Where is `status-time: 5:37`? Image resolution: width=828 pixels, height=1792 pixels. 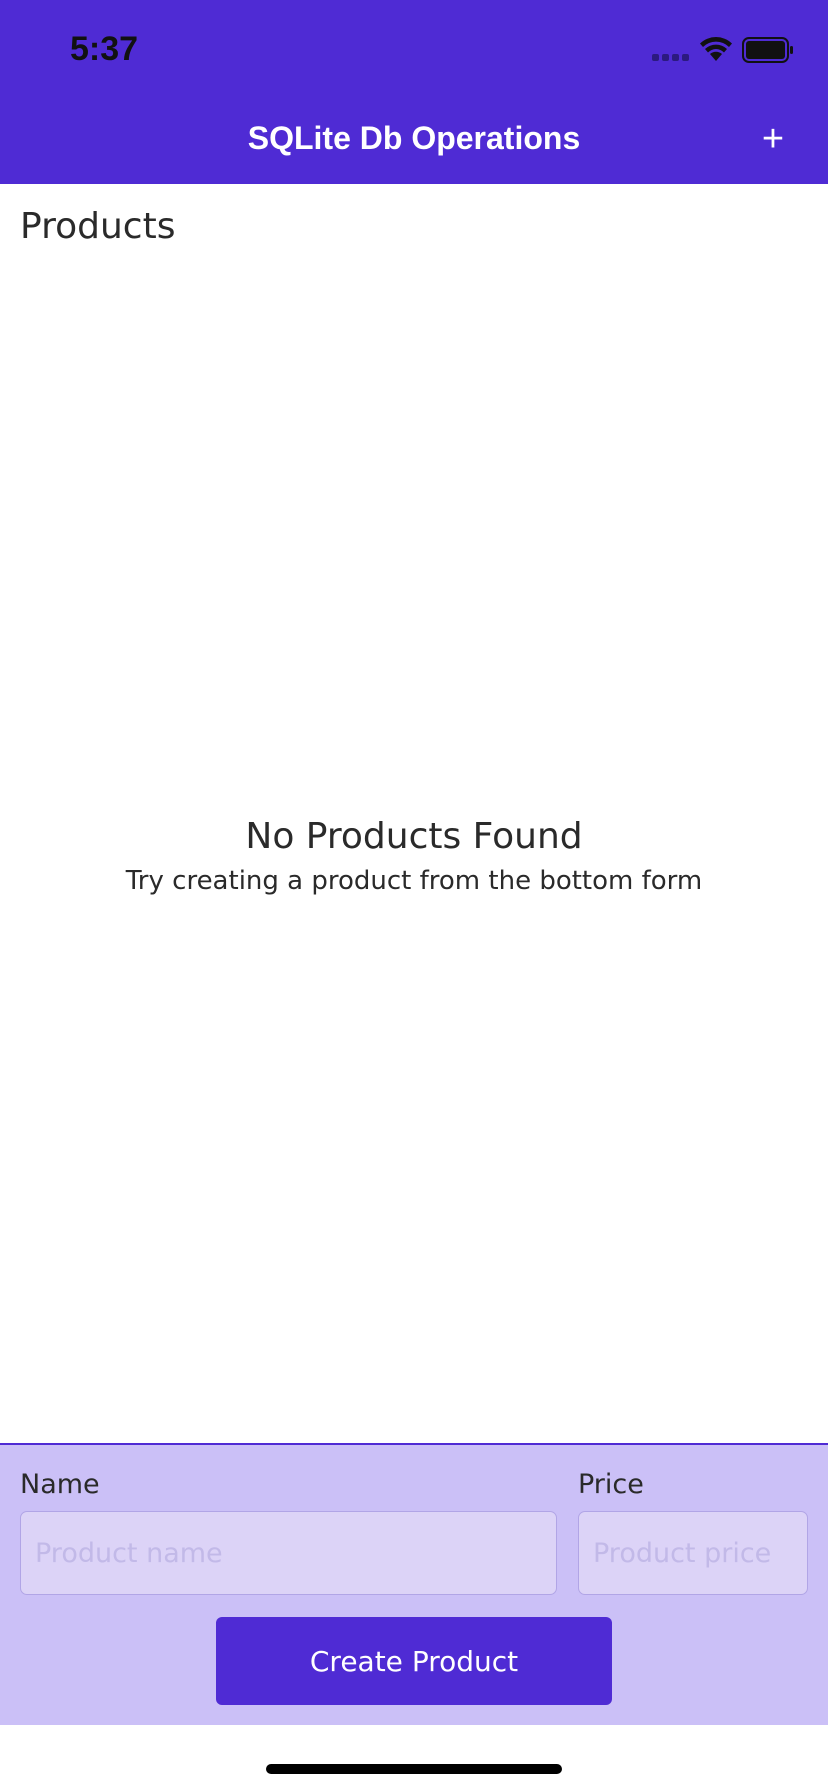 status-time: 5:37 is located at coordinates (104, 49).